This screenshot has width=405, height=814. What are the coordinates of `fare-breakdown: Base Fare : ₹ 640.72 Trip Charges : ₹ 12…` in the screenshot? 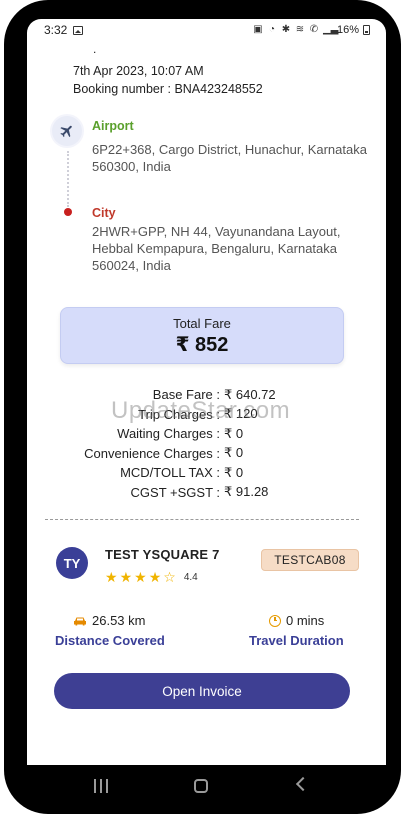 It's located at (206, 443).